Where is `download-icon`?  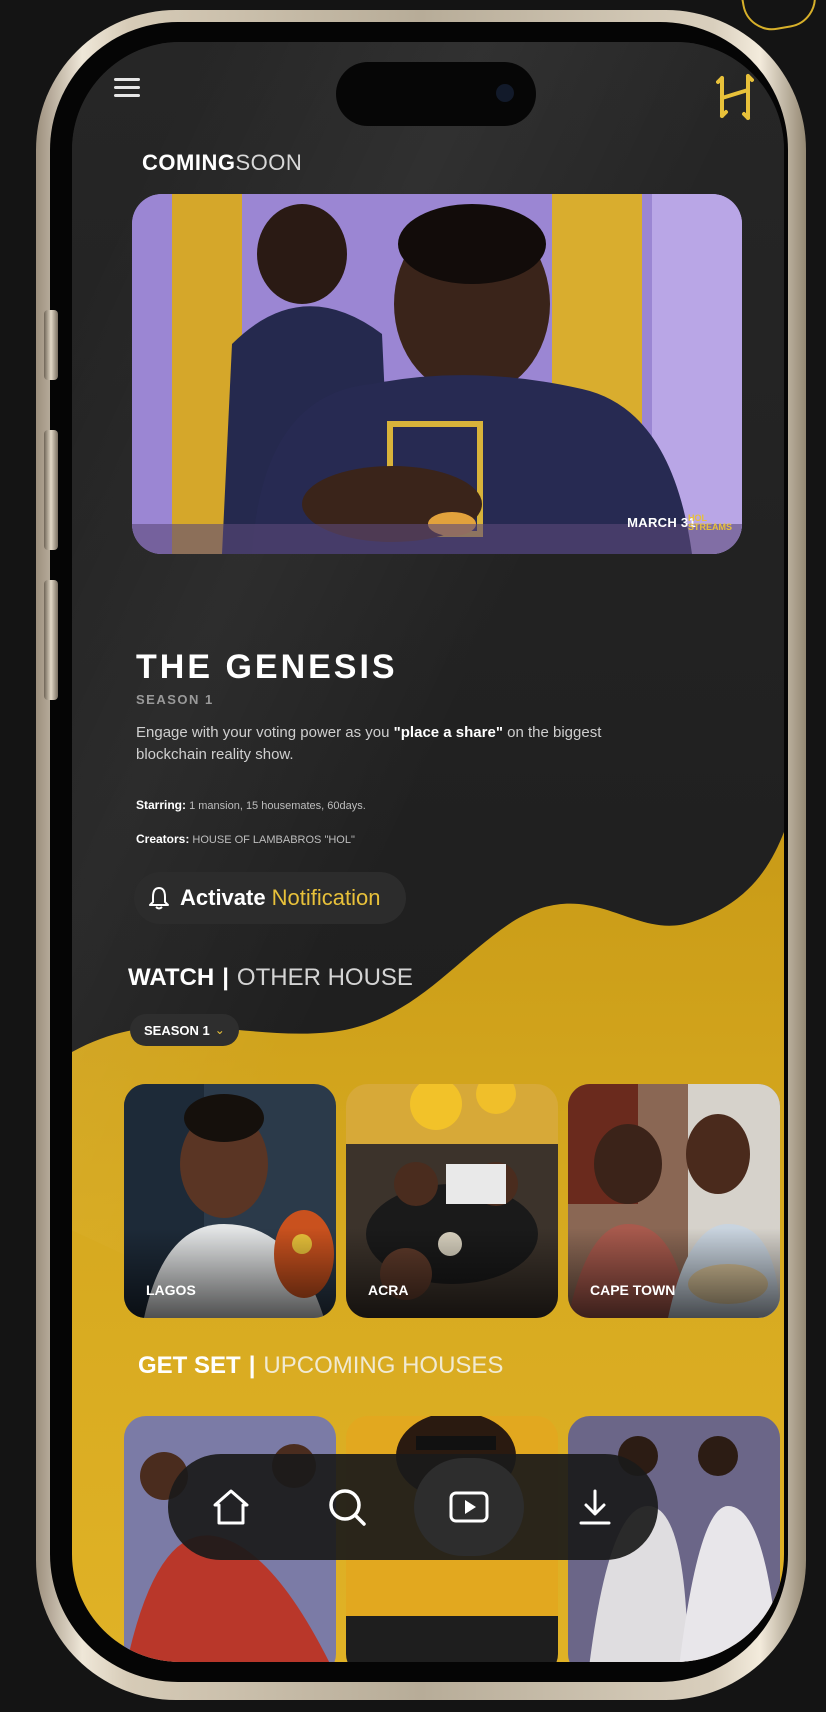
download-icon is located at coordinates (595, 1507).